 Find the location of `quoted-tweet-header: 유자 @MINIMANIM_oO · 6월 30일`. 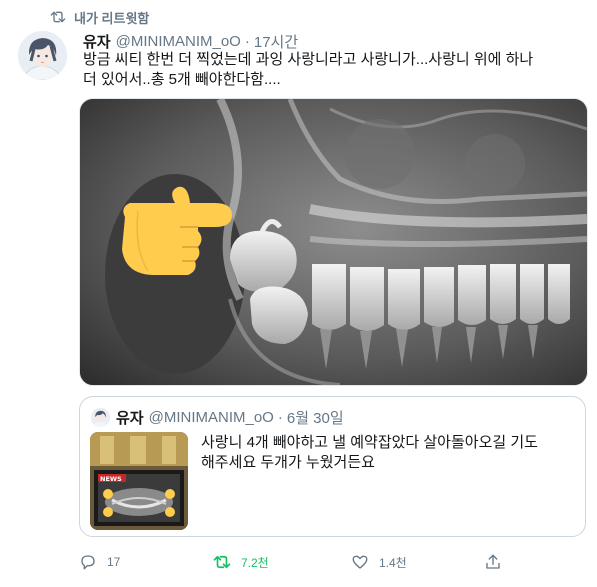

quoted-tweet-header: 유자 @MINIMANIM_oO · 6월 30일 is located at coordinates (230, 417).